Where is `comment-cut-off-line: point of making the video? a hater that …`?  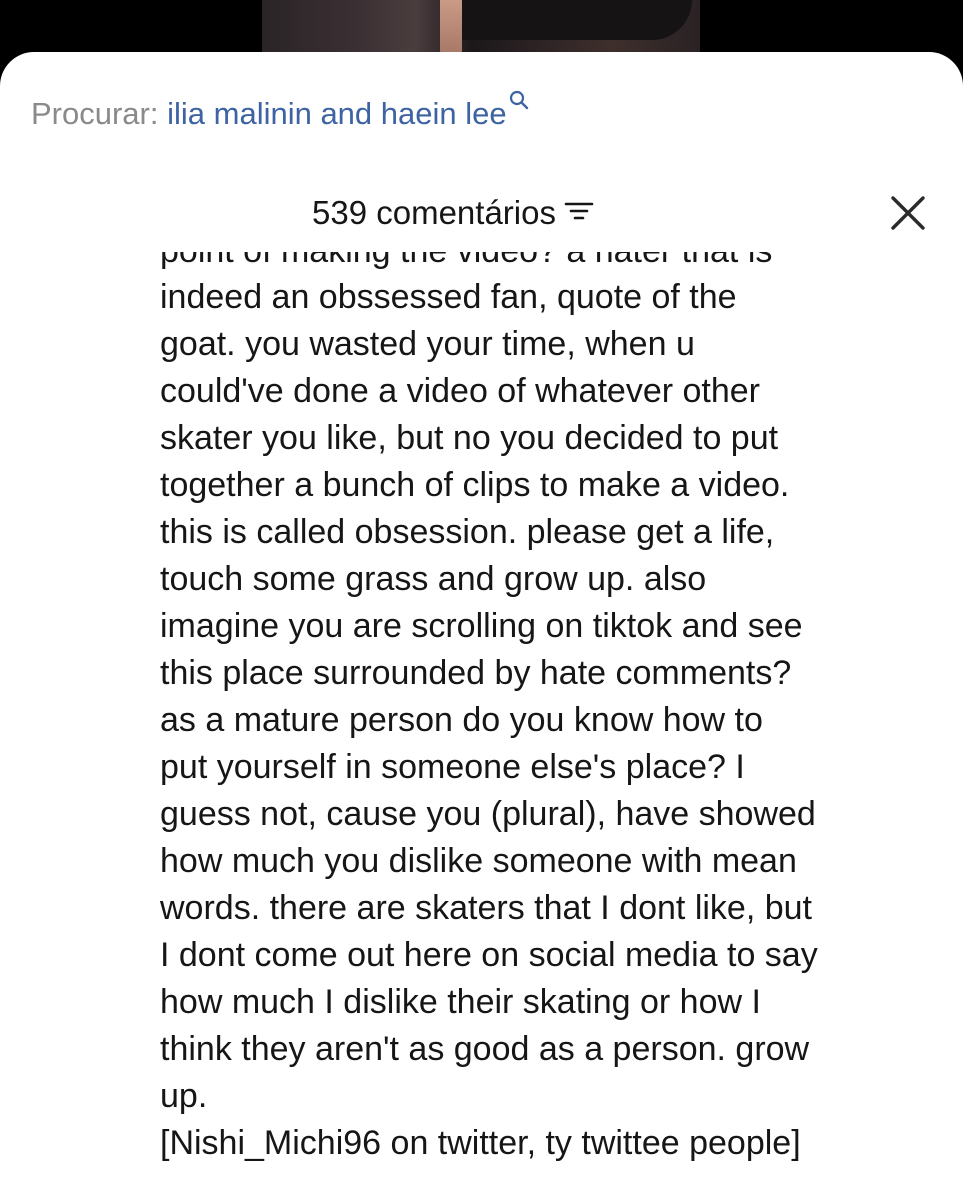
comment-cut-off-line: point of making the video? a hater that … is located at coordinates (555, 263).